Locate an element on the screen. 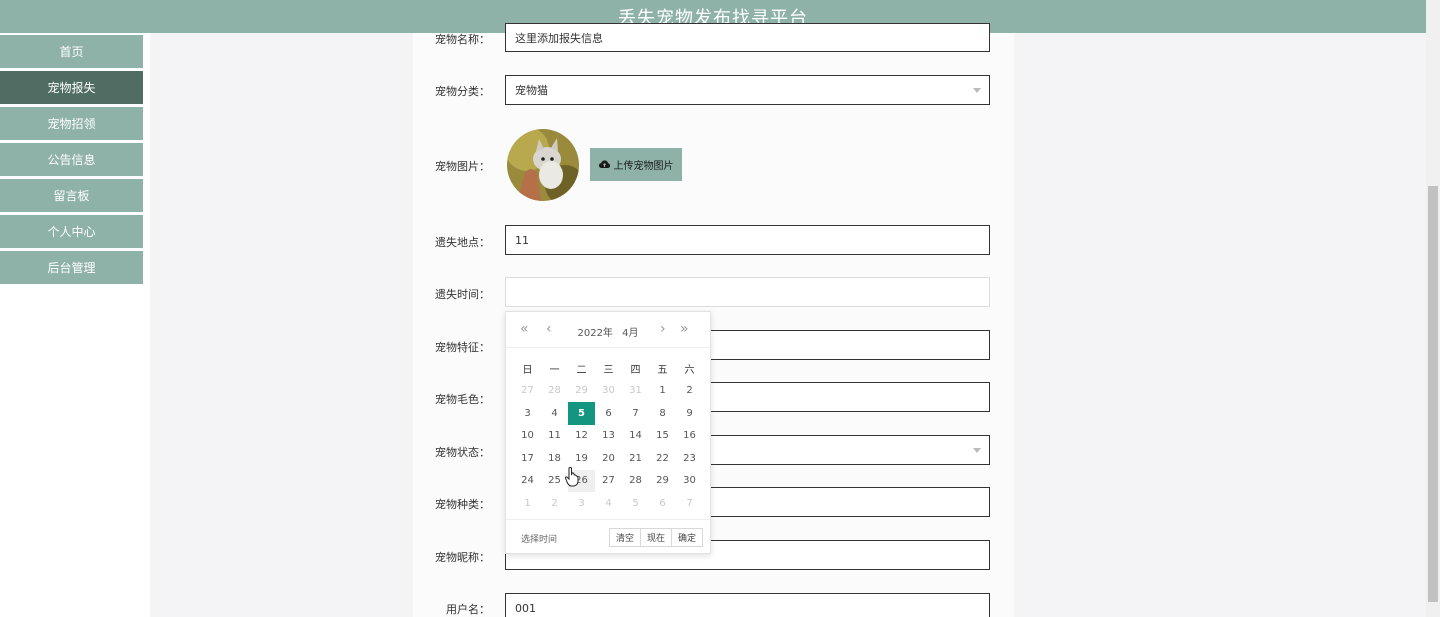  sidebar-item-admin: 后台管理 is located at coordinates (71, 267).